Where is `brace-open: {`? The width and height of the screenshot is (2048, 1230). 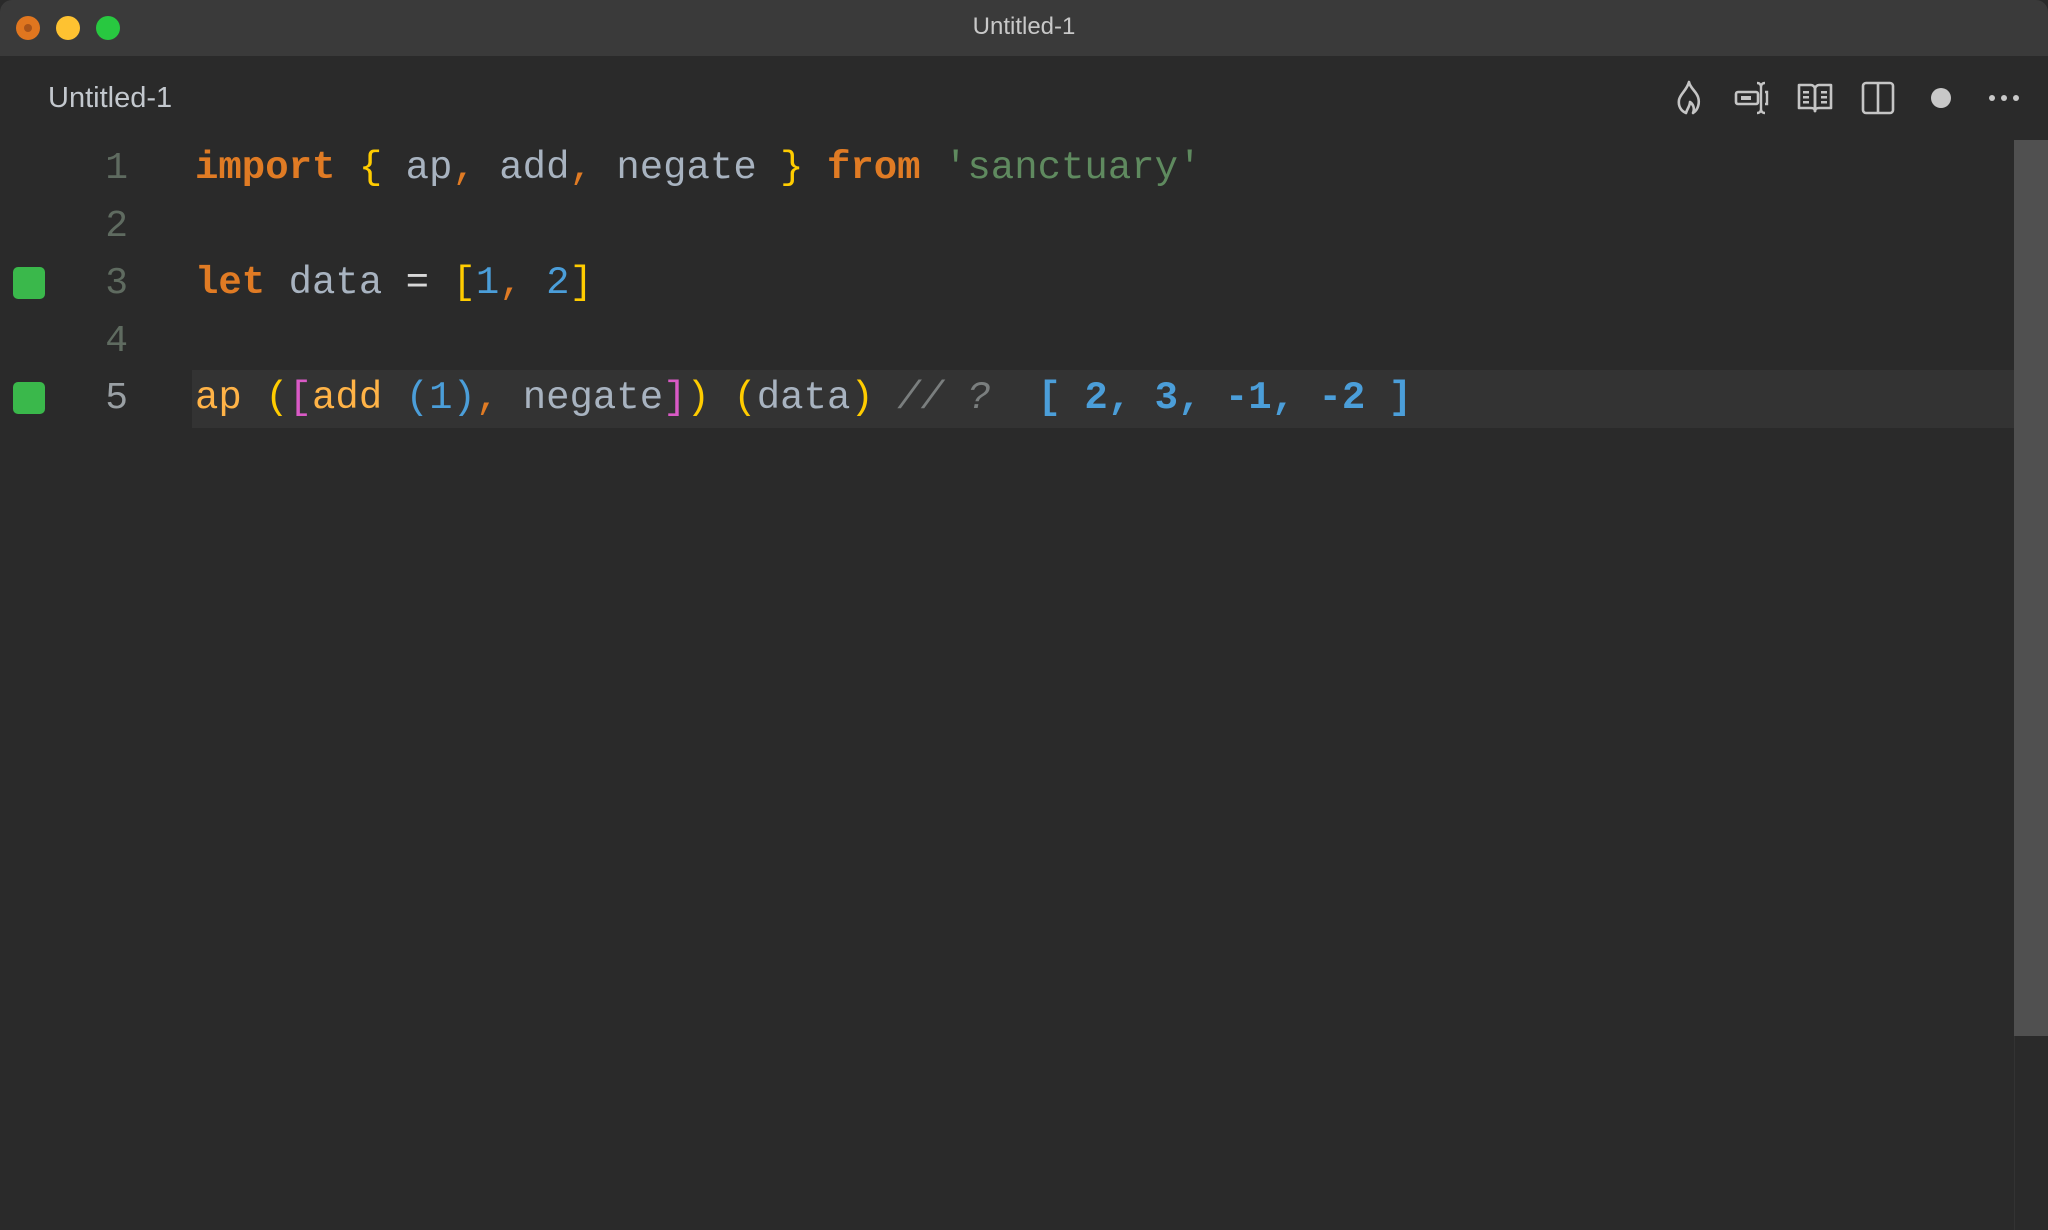 brace-open: { is located at coordinates (370, 168).